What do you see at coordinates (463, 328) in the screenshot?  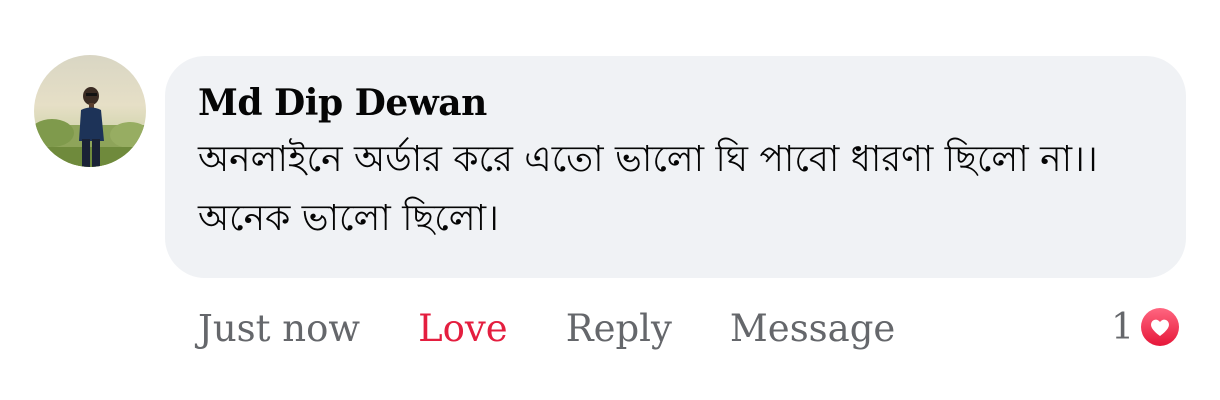 I see `love-button: Love` at bounding box center [463, 328].